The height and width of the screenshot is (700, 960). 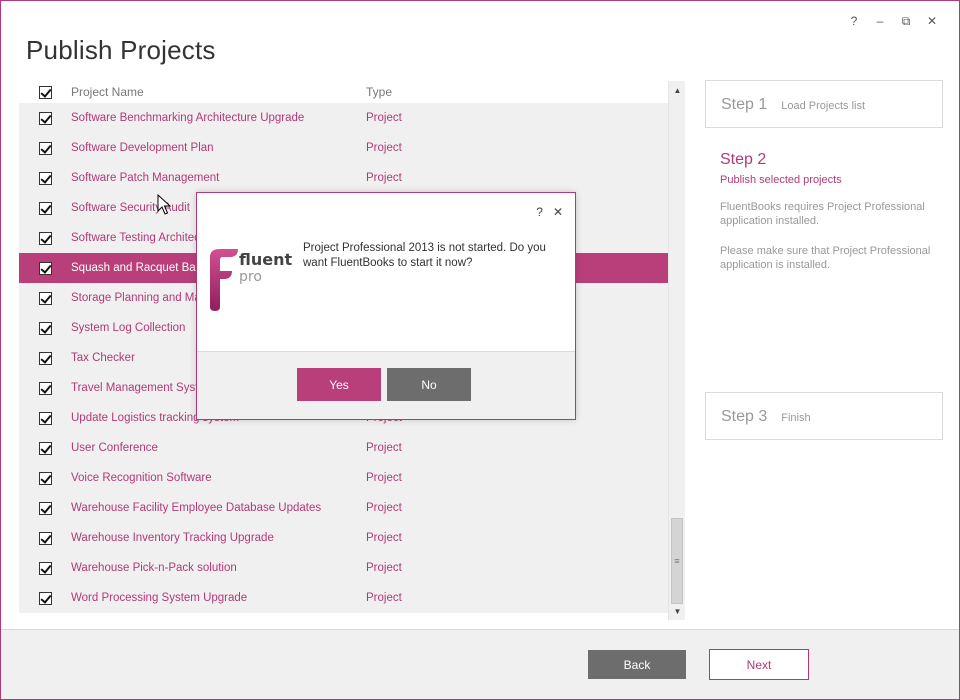 What do you see at coordinates (854, 21) in the screenshot?
I see `help-icon: ?` at bounding box center [854, 21].